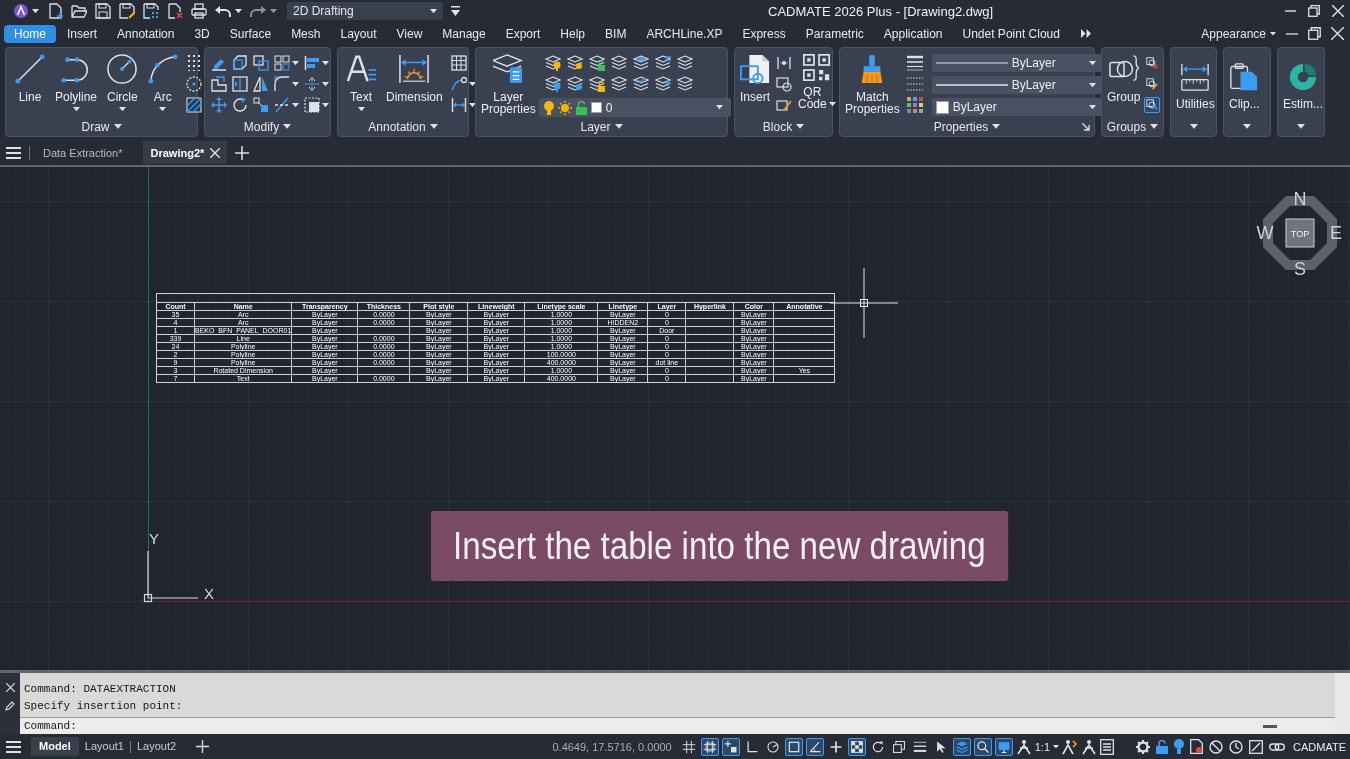 This screenshot has height=759, width=1350. What do you see at coordinates (1236, 746) in the screenshot?
I see `clock-icon` at bounding box center [1236, 746].